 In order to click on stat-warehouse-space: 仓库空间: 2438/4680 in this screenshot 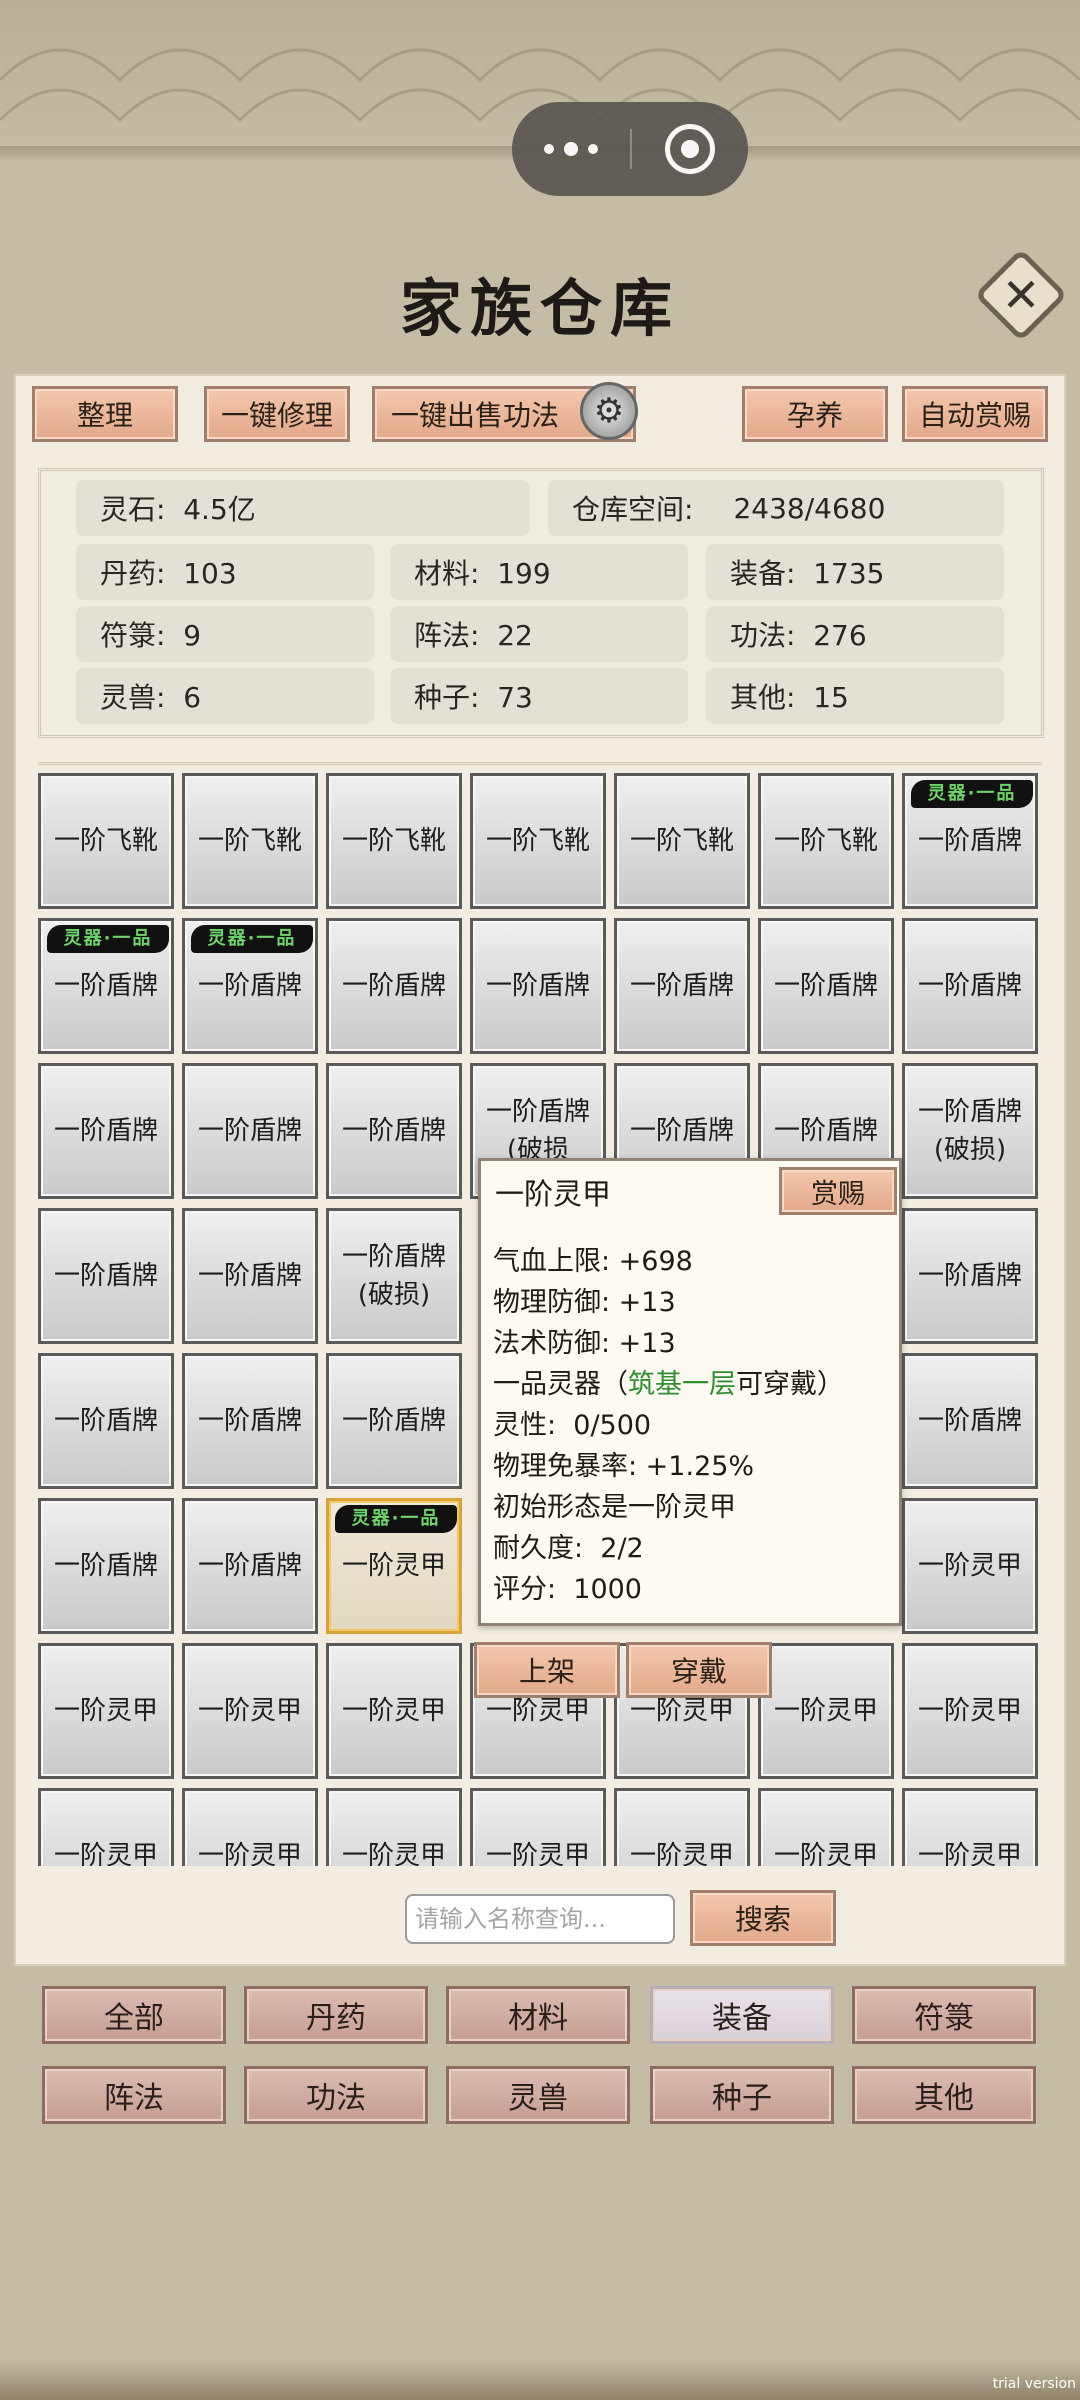, I will do `click(776, 508)`.